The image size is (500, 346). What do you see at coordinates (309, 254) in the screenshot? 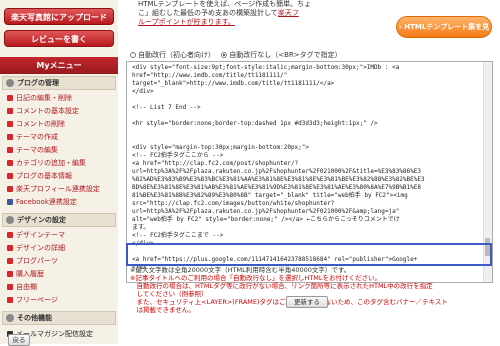
I see `highlight-box` at bounding box center [309, 254].